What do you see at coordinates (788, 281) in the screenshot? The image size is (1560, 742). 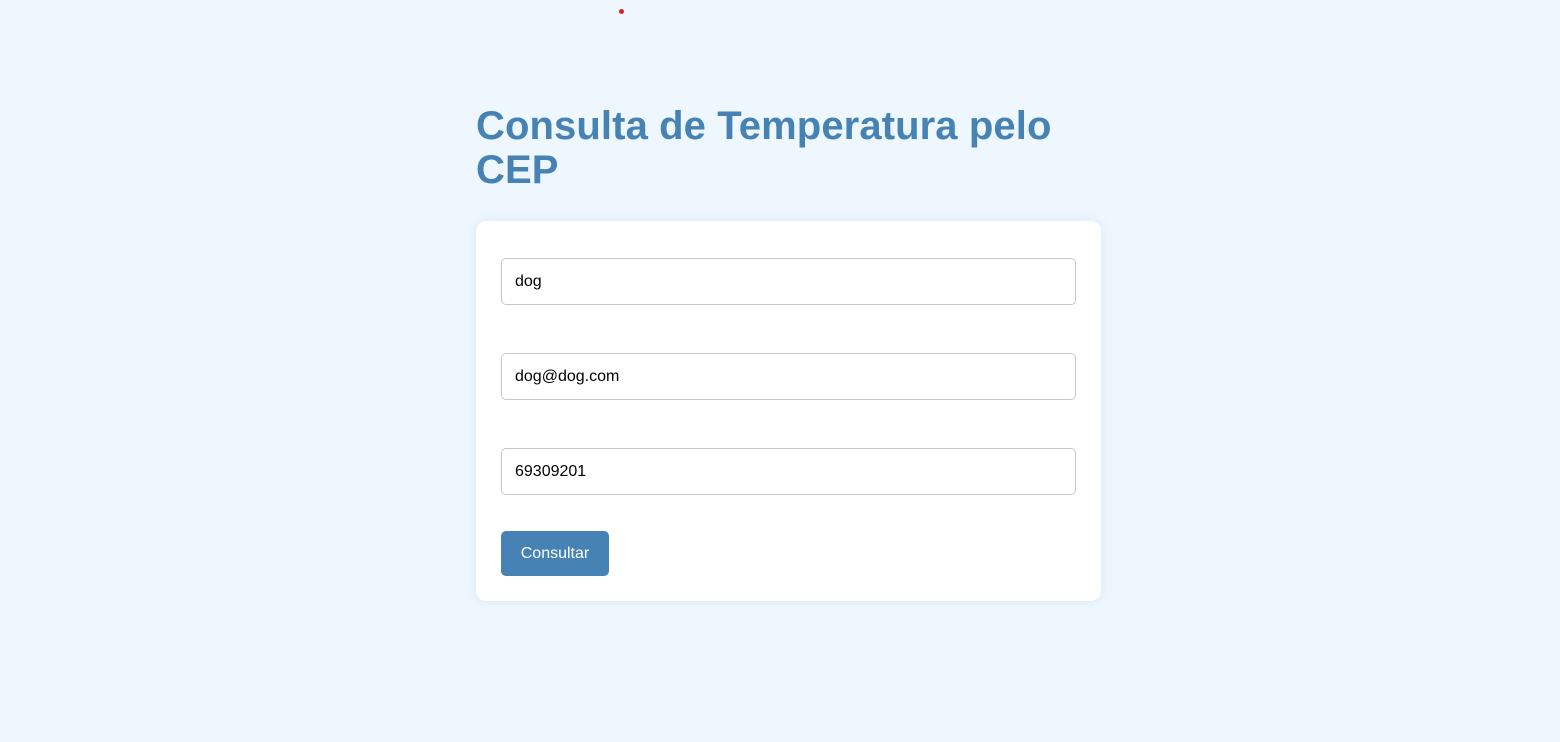 I see `name-input` at bounding box center [788, 281].